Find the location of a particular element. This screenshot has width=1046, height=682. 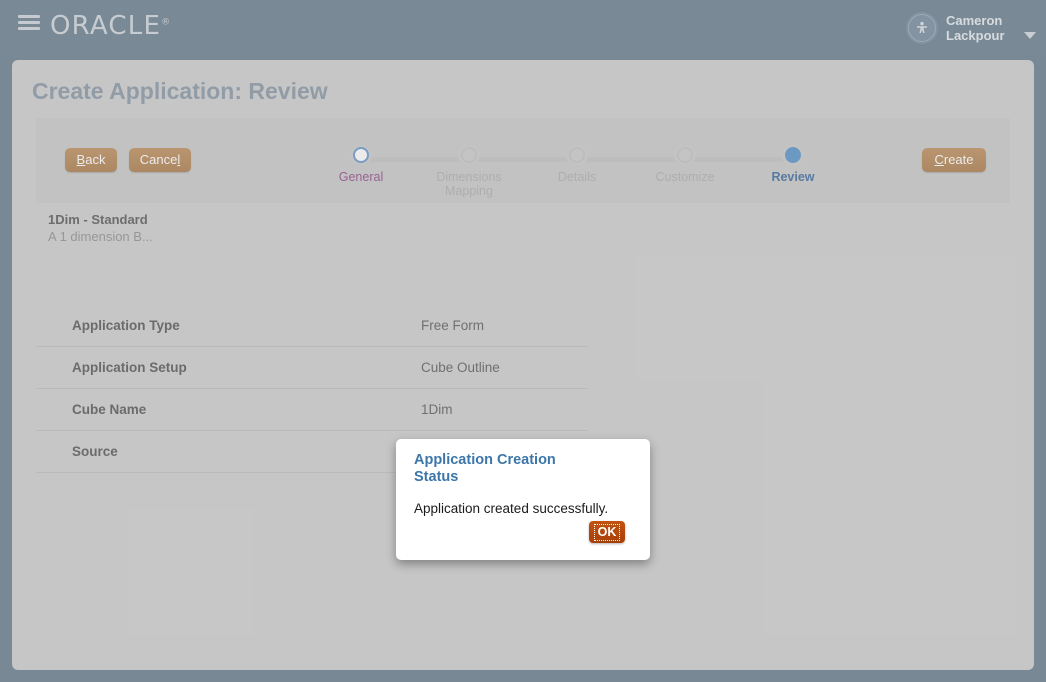

ok-button-label: OK is located at coordinates (607, 532).